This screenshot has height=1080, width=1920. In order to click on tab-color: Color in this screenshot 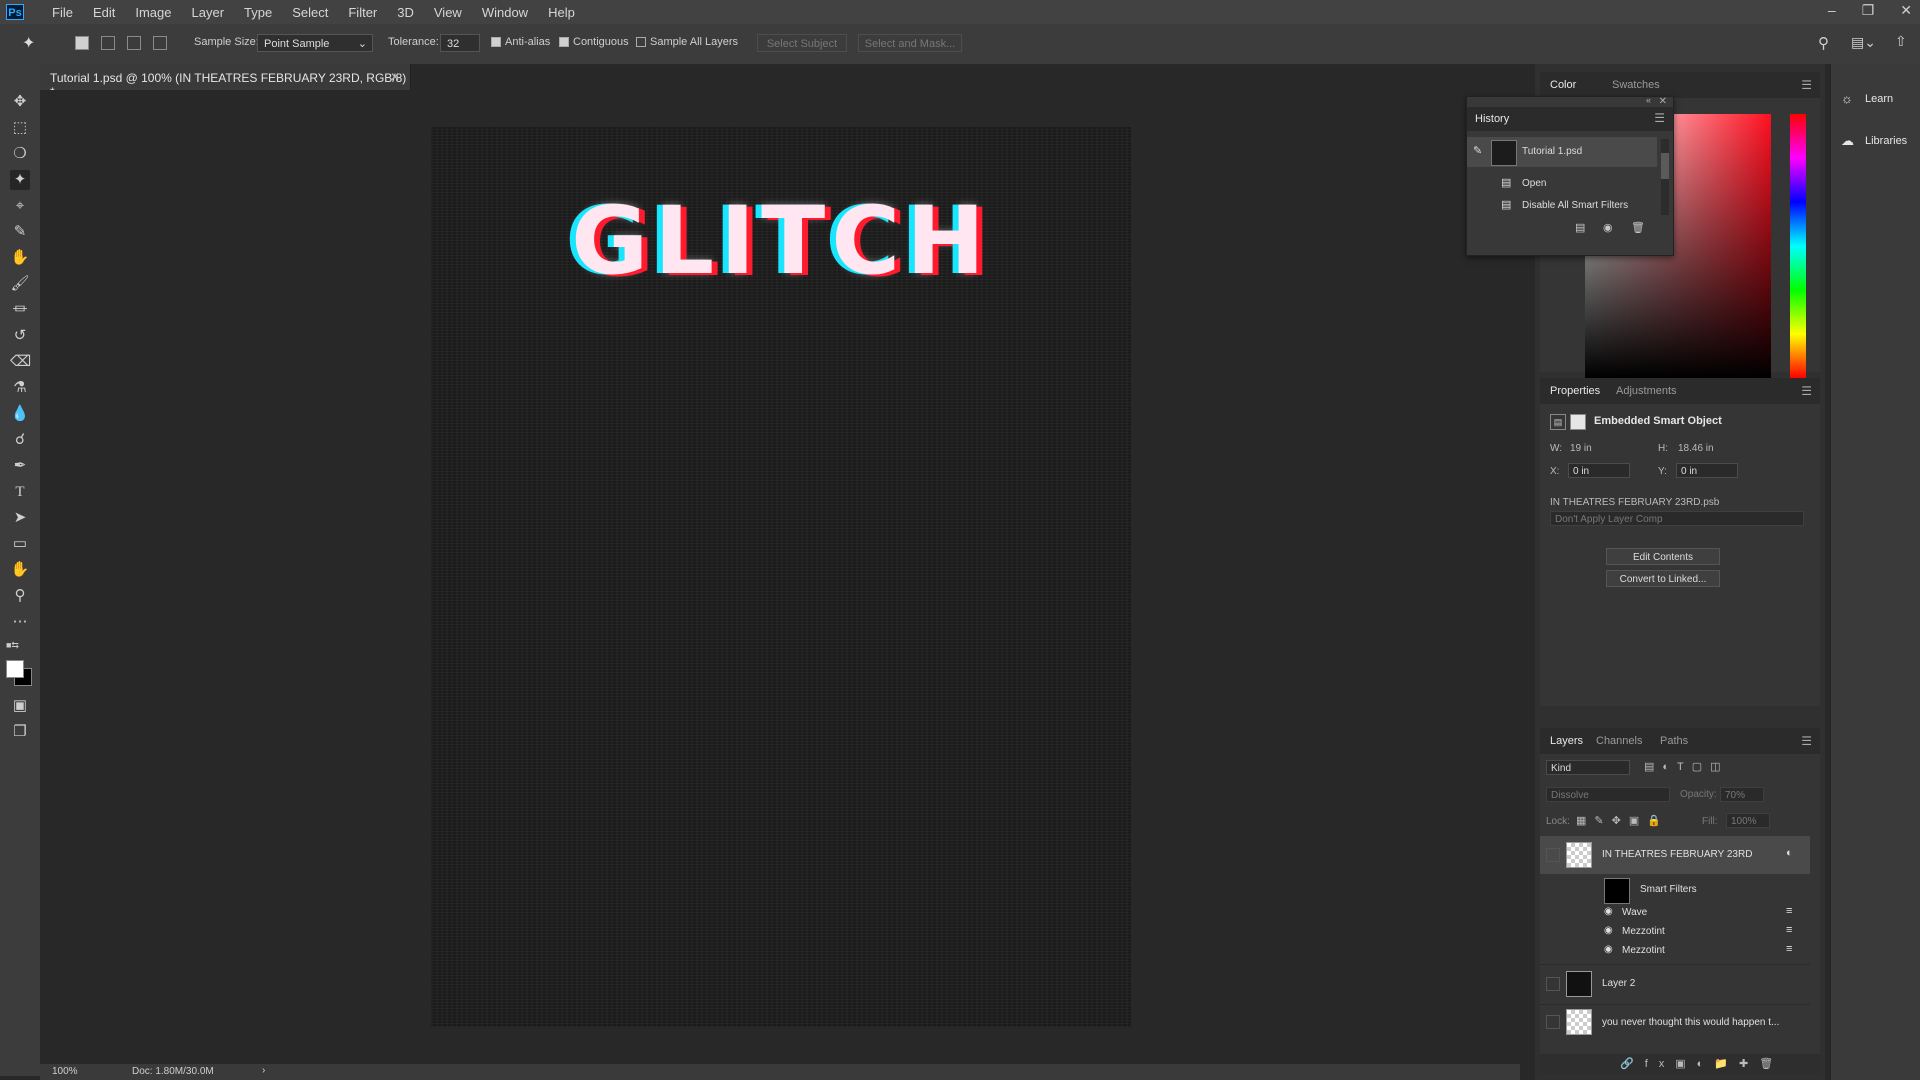, I will do `click(1563, 85)`.